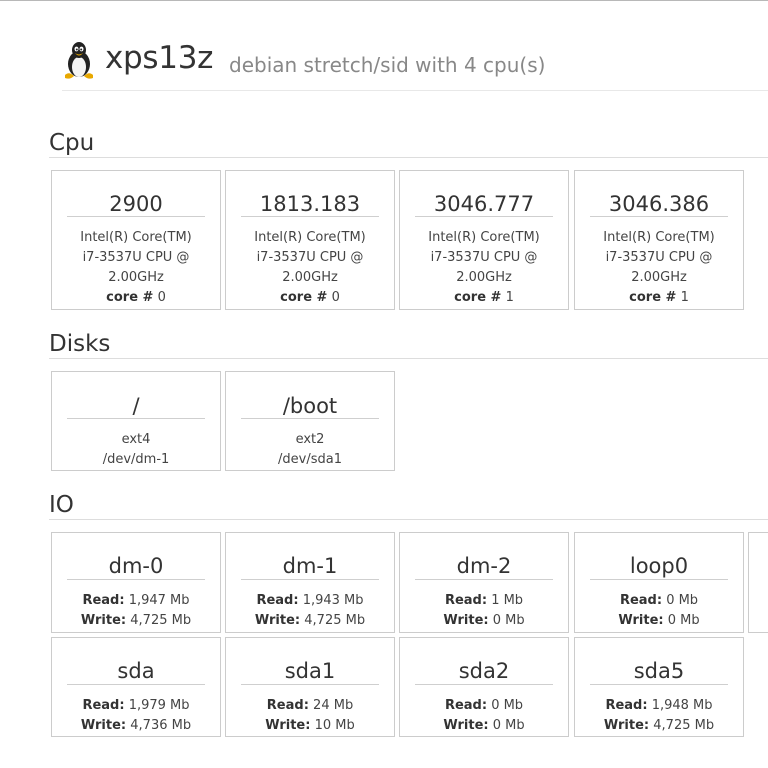 This screenshot has height=768, width=768. What do you see at coordinates (659, 204) in the screenshot?
I see `cpu-mhz: 3046.386` at bounding box center [659, 204].